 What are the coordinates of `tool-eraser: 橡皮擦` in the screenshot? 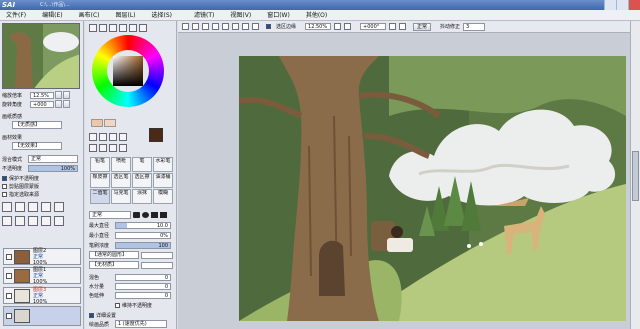 It's located at (100, 180).